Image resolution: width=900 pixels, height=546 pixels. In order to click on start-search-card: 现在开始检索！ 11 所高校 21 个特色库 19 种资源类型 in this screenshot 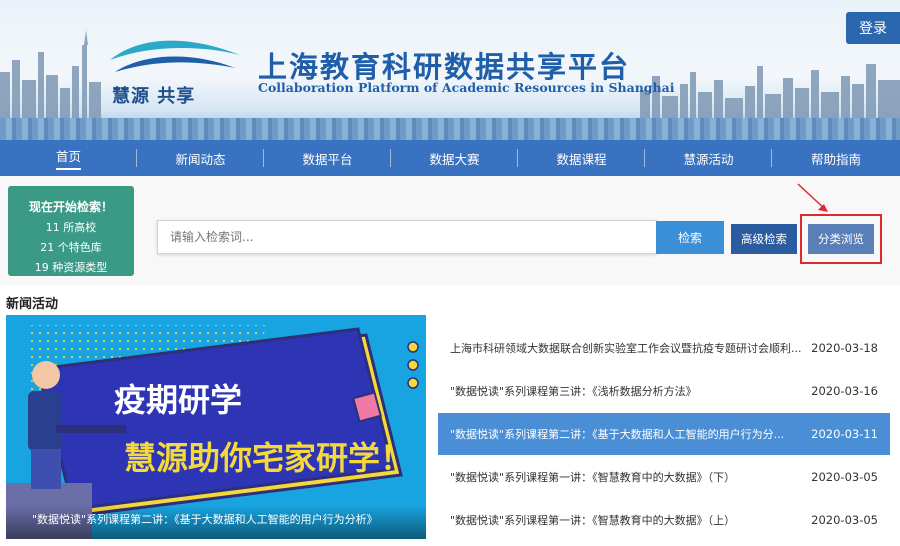, I will do `click(71, 231)`.